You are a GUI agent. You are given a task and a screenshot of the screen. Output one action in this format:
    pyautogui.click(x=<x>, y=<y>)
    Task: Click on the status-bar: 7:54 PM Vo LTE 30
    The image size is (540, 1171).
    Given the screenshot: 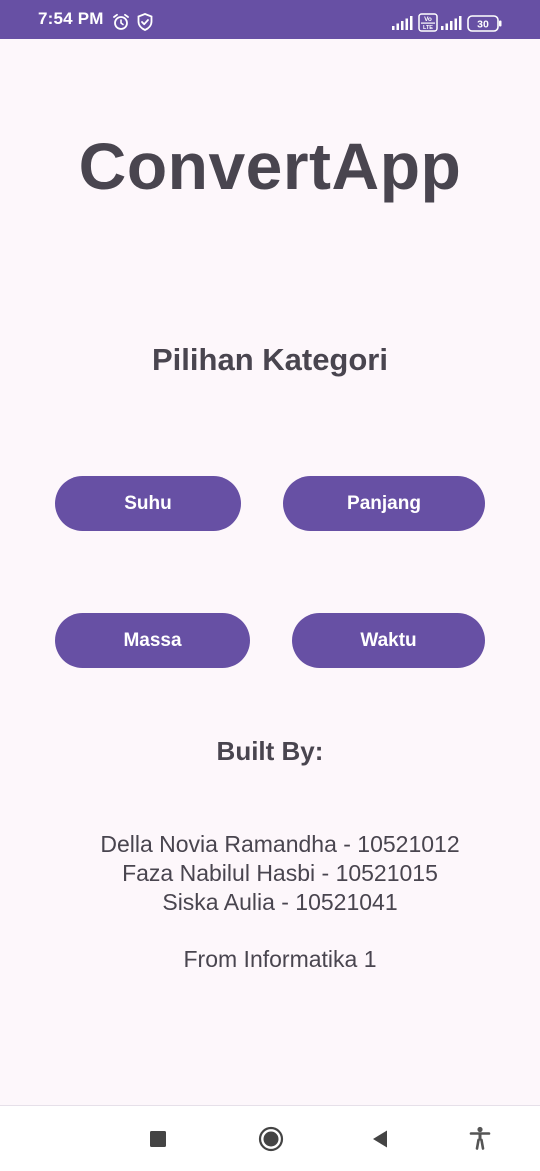 What is the action you would take?
    pyautogui.click(x=270, y=19)
    